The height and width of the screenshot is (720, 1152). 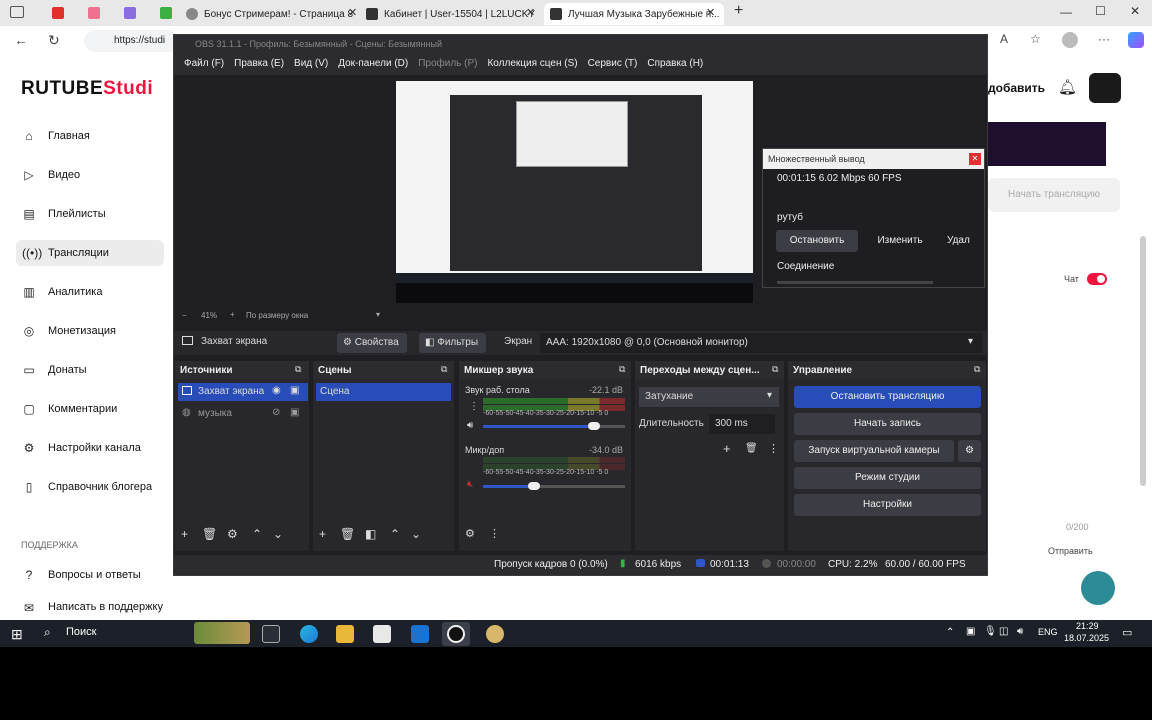 What do you see at coordinates (90, 331) in the screenshot?
I see `nav-monetization: ◎ Монетизация` at bounding box center [90, 331].